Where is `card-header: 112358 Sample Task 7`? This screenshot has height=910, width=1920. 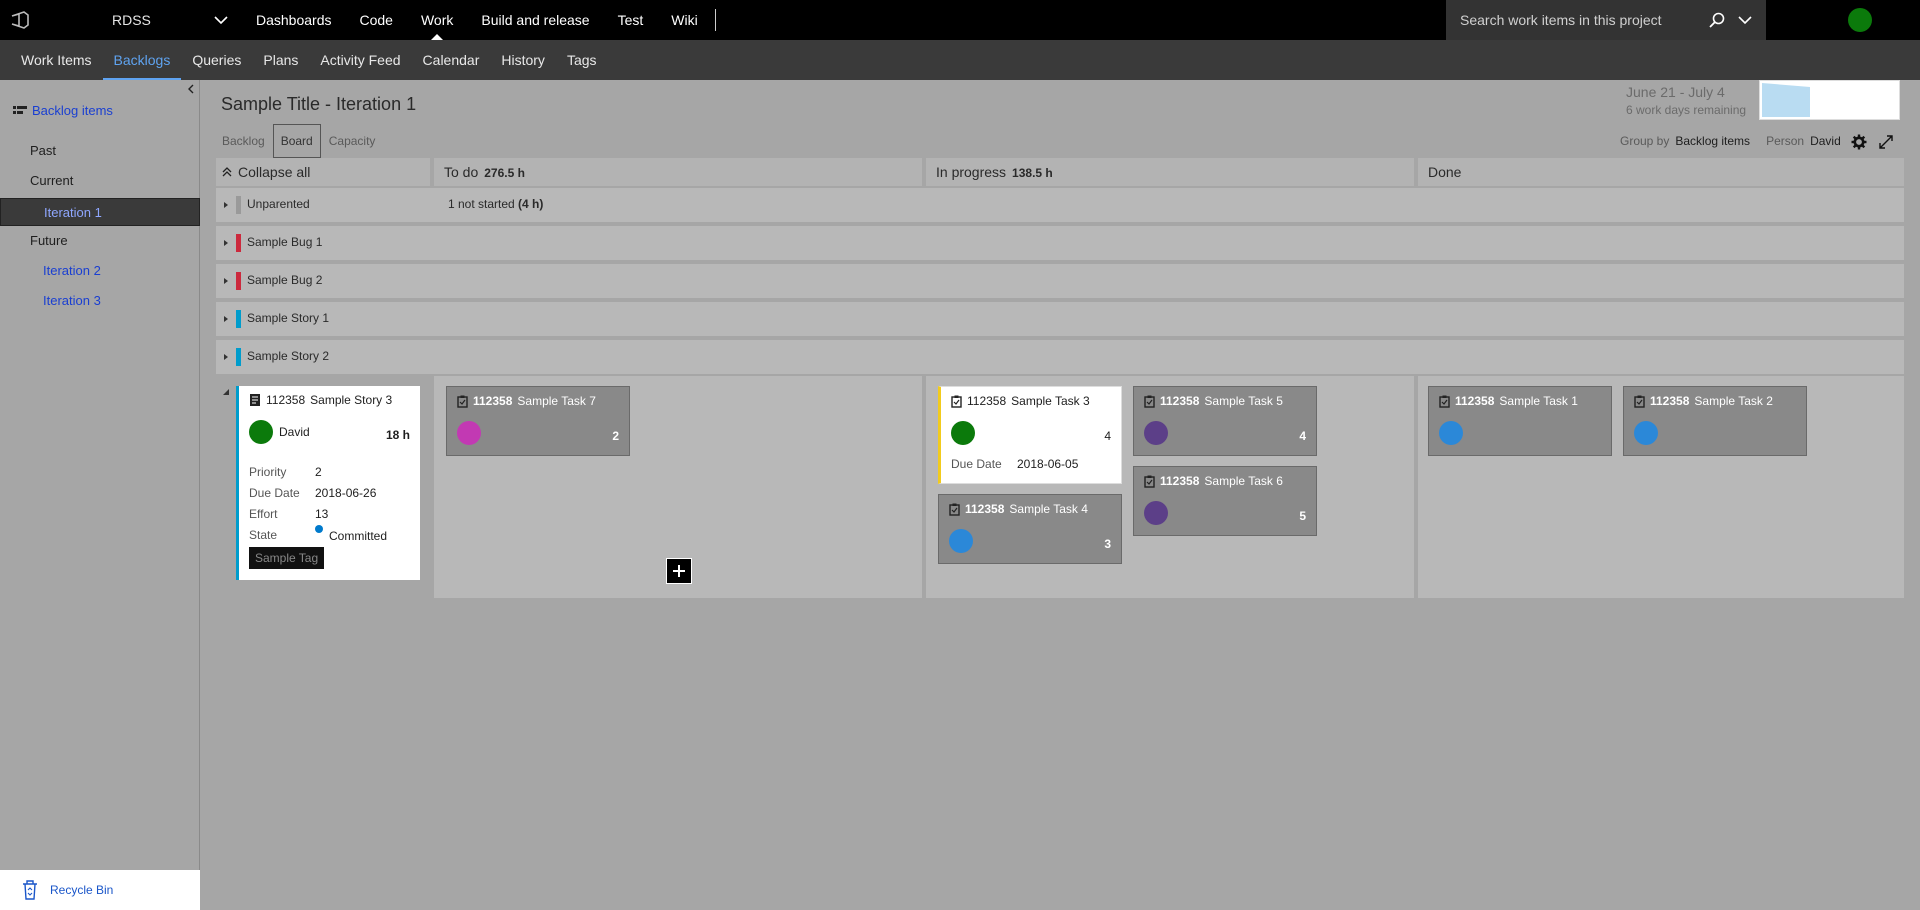
card-header: 112358 Sample Task 7 is located at coordinates (529, 401).